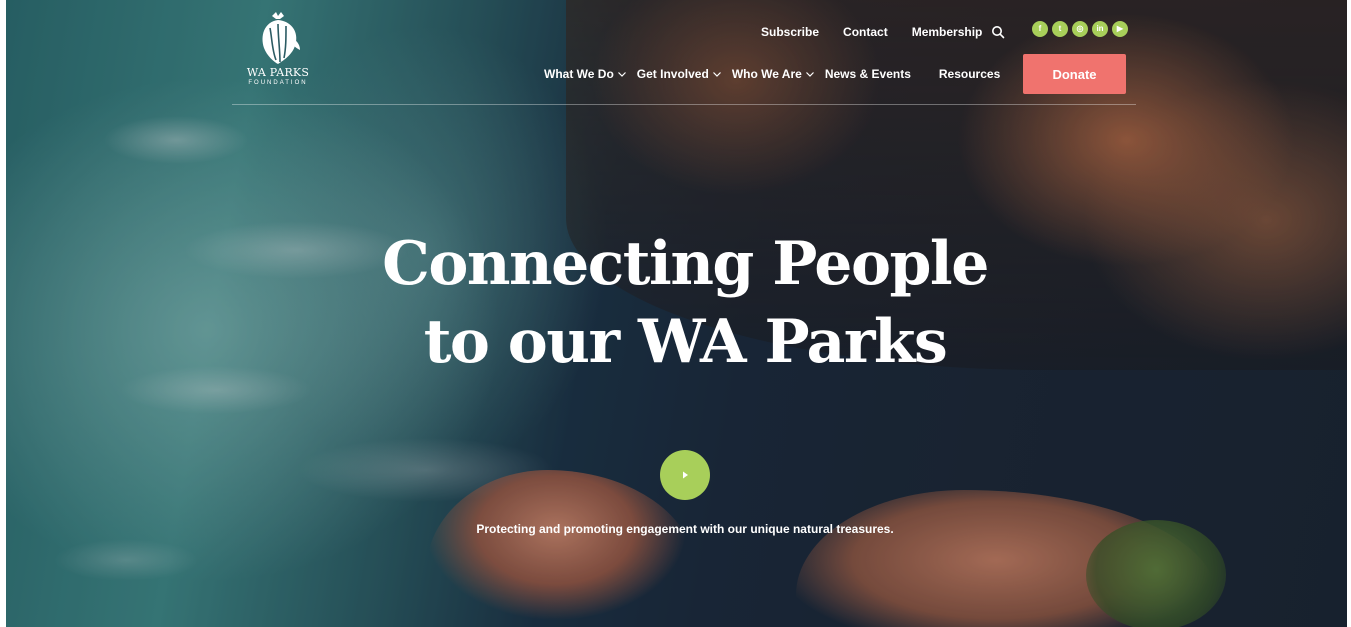  I want to click on nav-item-get-involved: Get Involved, so click(679, 74).